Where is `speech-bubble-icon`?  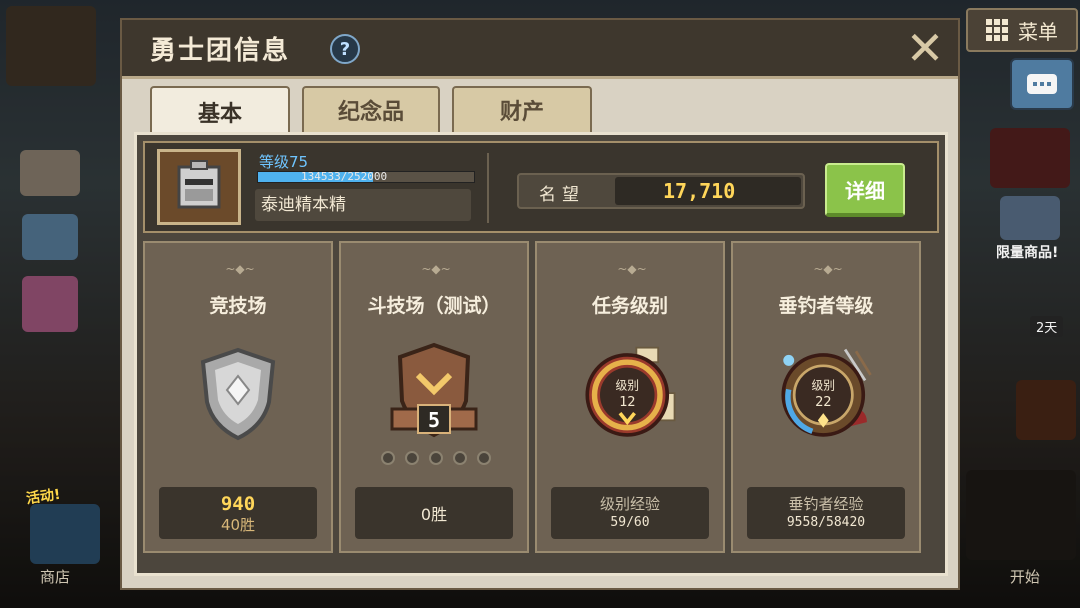 speech-bubble-icon is located at coordinates (1042, 84).